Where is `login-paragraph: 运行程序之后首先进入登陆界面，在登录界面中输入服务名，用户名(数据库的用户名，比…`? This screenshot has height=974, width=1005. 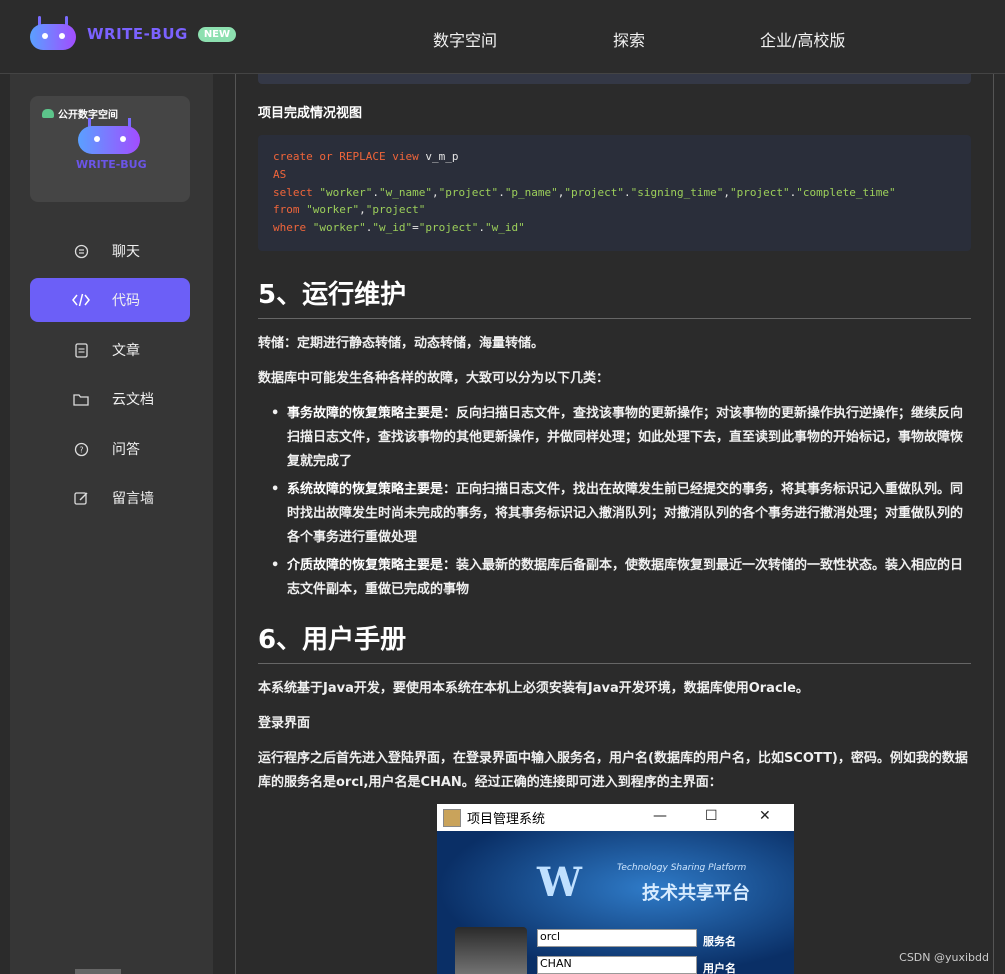 login-paragraph: 运行程序之后首先进入登陆界面，在登录界面中输入服务名，用户名(数据库的用户名，比… is located at coordinates (613, 770).